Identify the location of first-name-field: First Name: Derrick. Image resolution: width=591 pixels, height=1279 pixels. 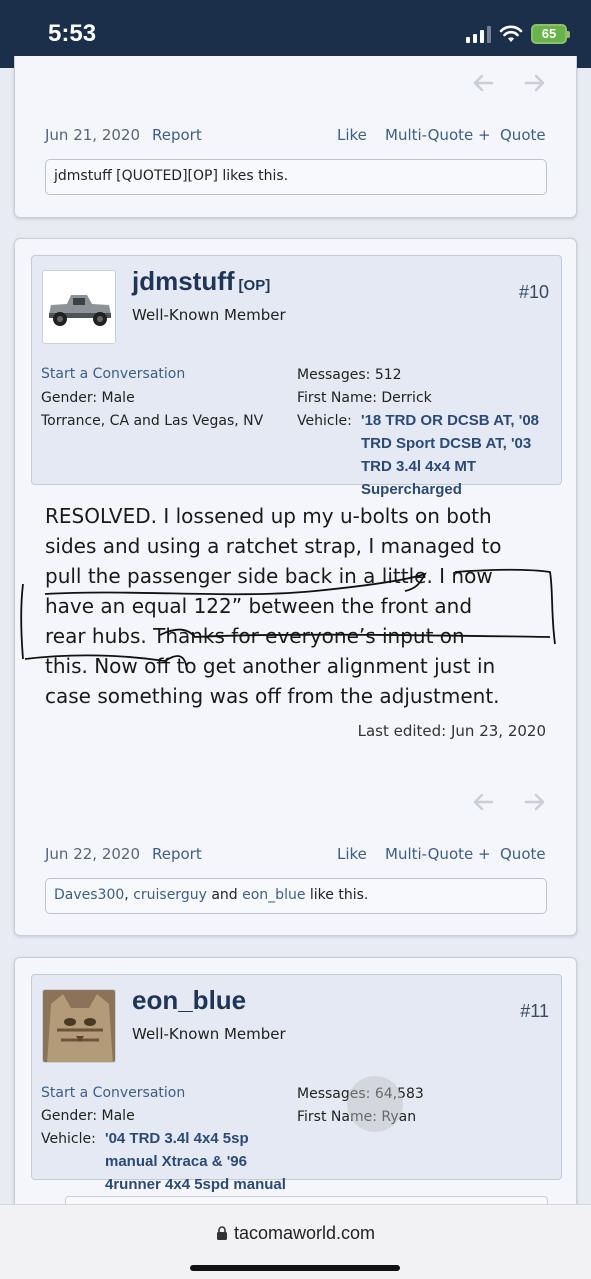
(364, 398).